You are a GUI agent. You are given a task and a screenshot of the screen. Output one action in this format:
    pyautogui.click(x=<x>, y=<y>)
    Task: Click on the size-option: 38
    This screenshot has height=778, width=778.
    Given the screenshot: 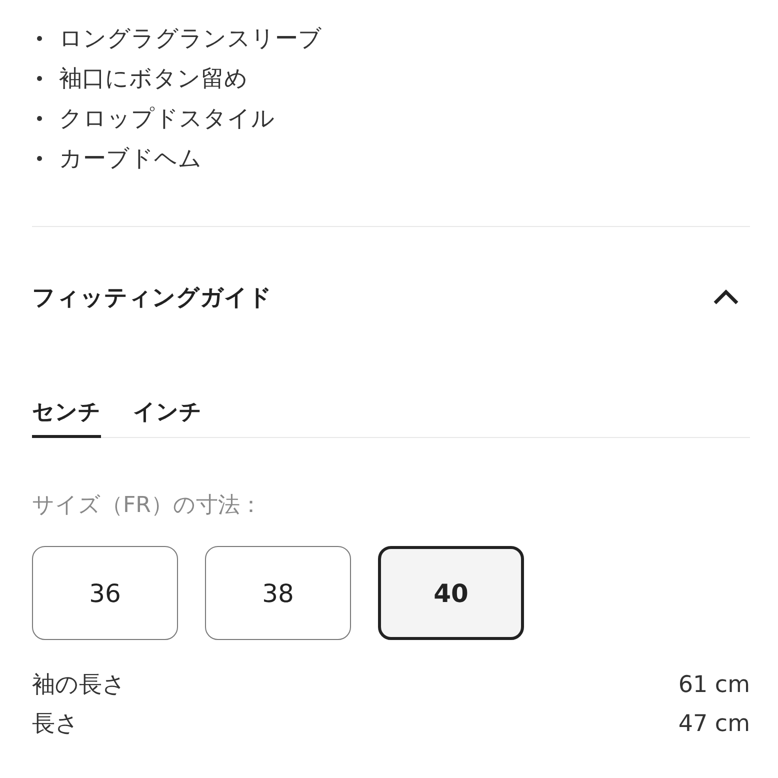 What is the action you would take?
    pyautogui.click(x=278, y=593)
    